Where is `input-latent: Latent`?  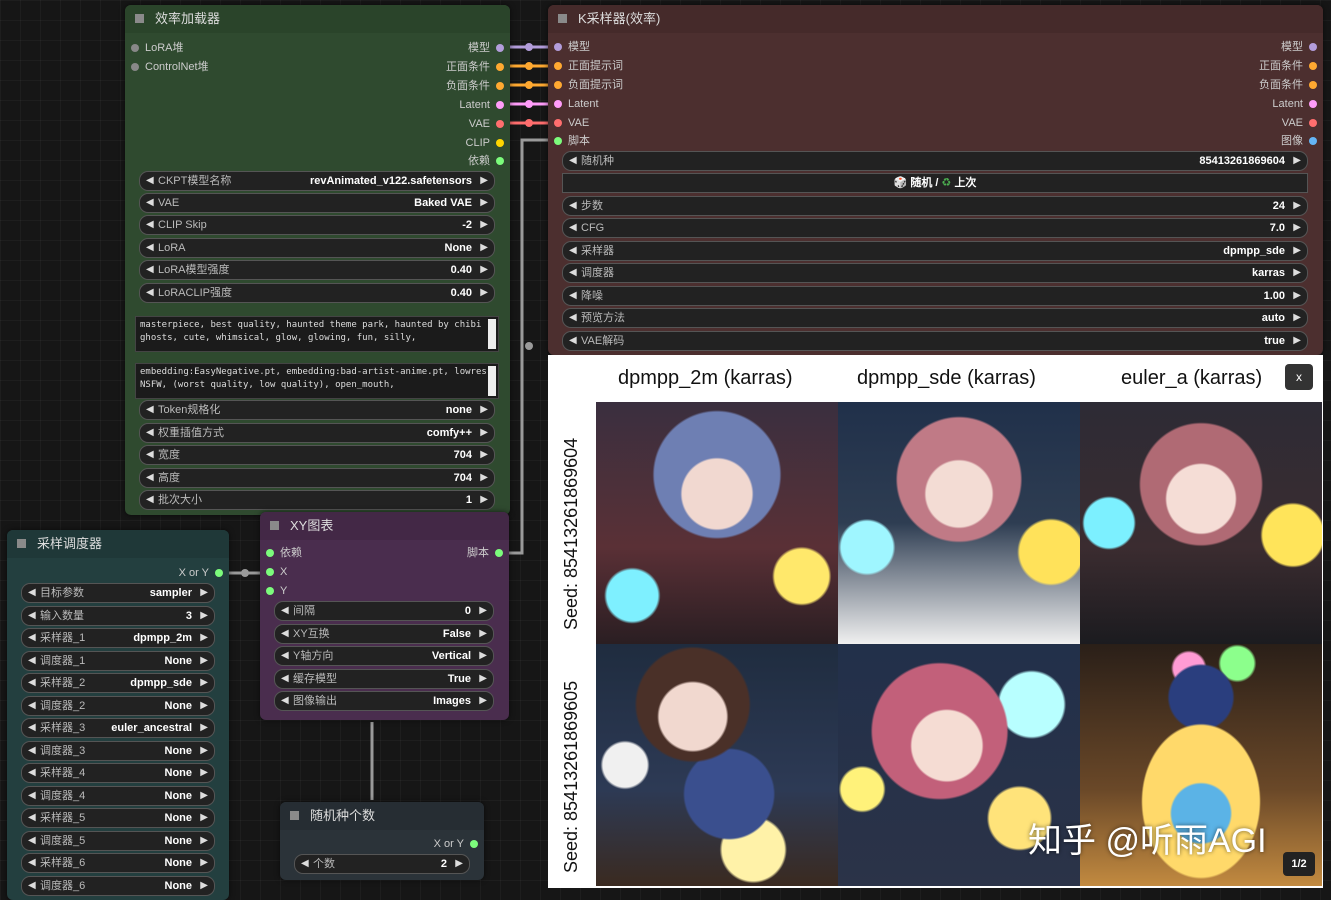
input-latent: Latent is located at coordinates (576, 104).